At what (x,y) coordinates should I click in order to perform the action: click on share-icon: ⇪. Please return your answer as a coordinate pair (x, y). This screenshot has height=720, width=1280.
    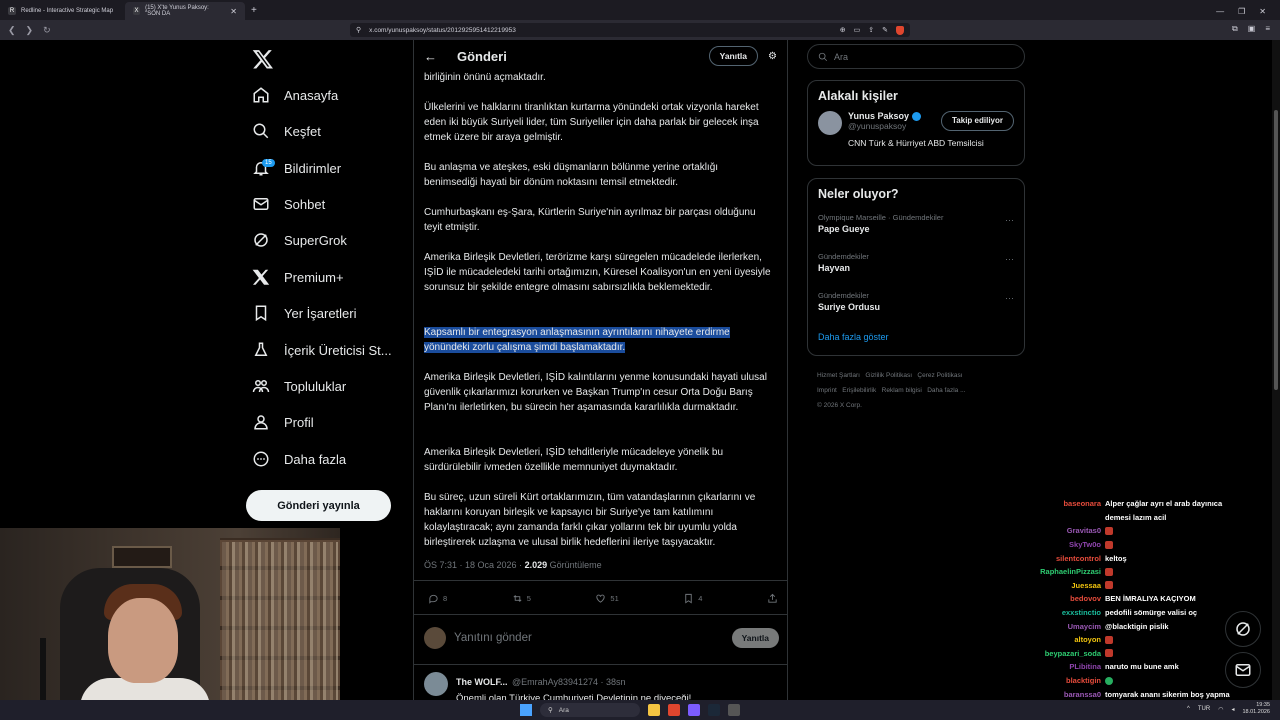
    Looking at the image, I should click on (871, 30).